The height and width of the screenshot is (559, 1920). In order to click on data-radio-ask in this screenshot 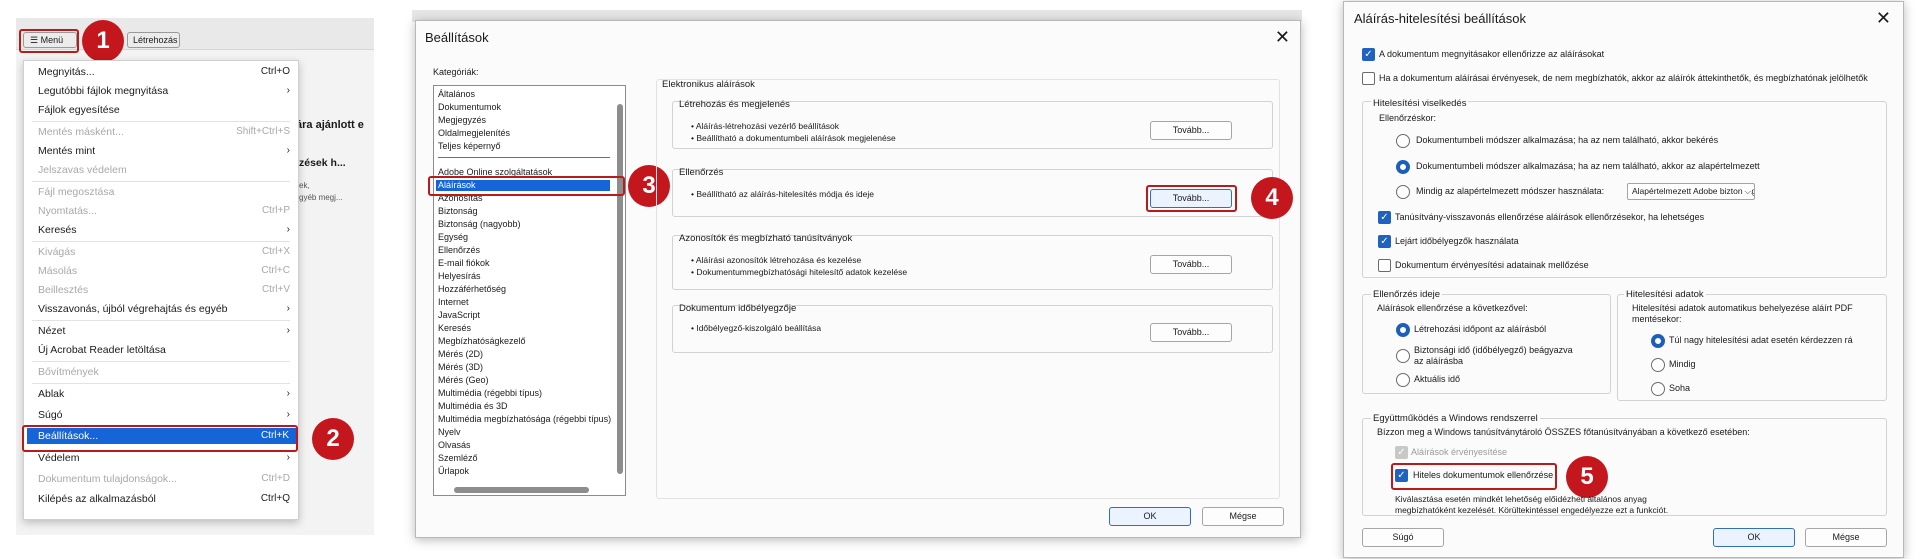, I will do `click(1658, 341)`.